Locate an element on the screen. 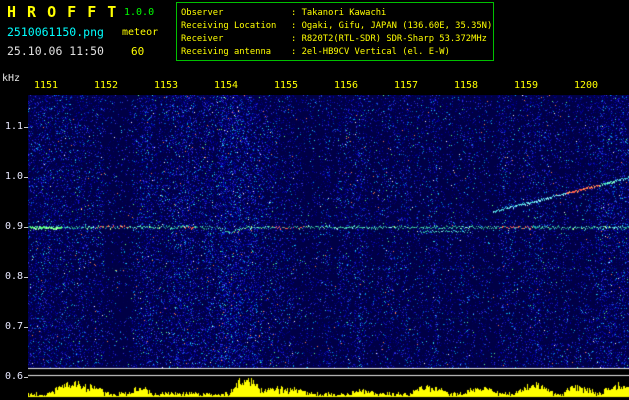 Image resolution: width=629 pixels, height=400 pixels. x-tick-label: 1154 is located at coordinates (226, 85).